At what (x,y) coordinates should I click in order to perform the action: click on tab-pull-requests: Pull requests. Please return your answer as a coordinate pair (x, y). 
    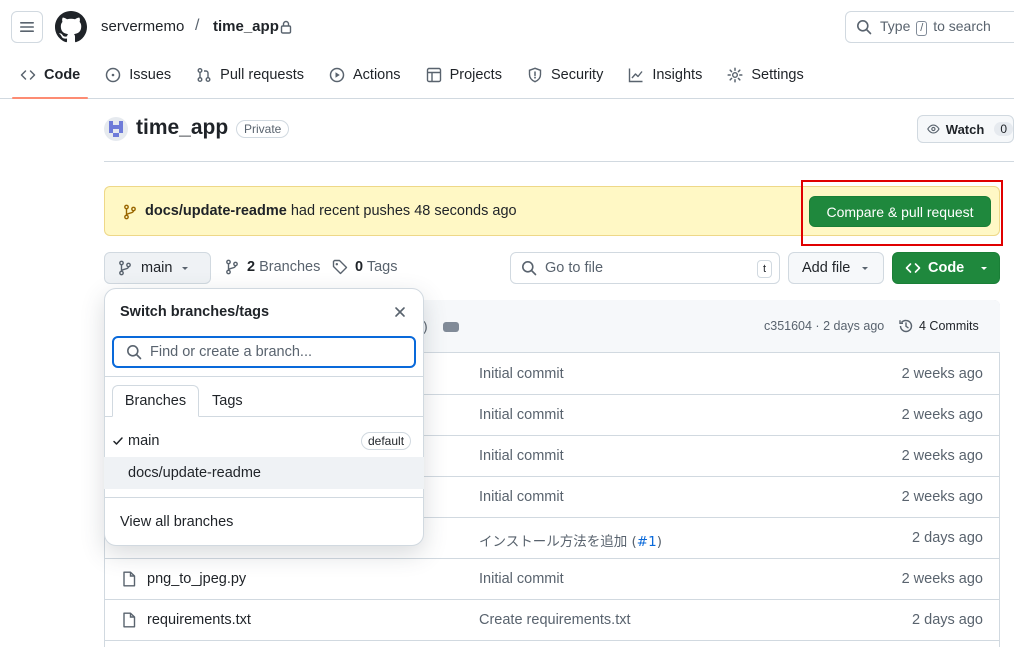
    Looking at the image, I should click on (250, 75).